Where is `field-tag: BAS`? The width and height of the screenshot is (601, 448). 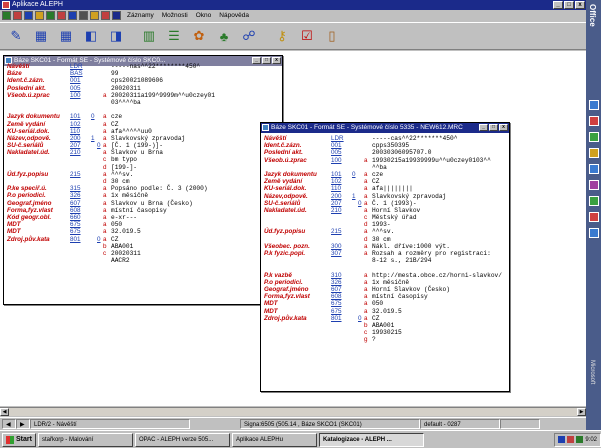
field-tag: BAS is located at coordinates (76, 73).